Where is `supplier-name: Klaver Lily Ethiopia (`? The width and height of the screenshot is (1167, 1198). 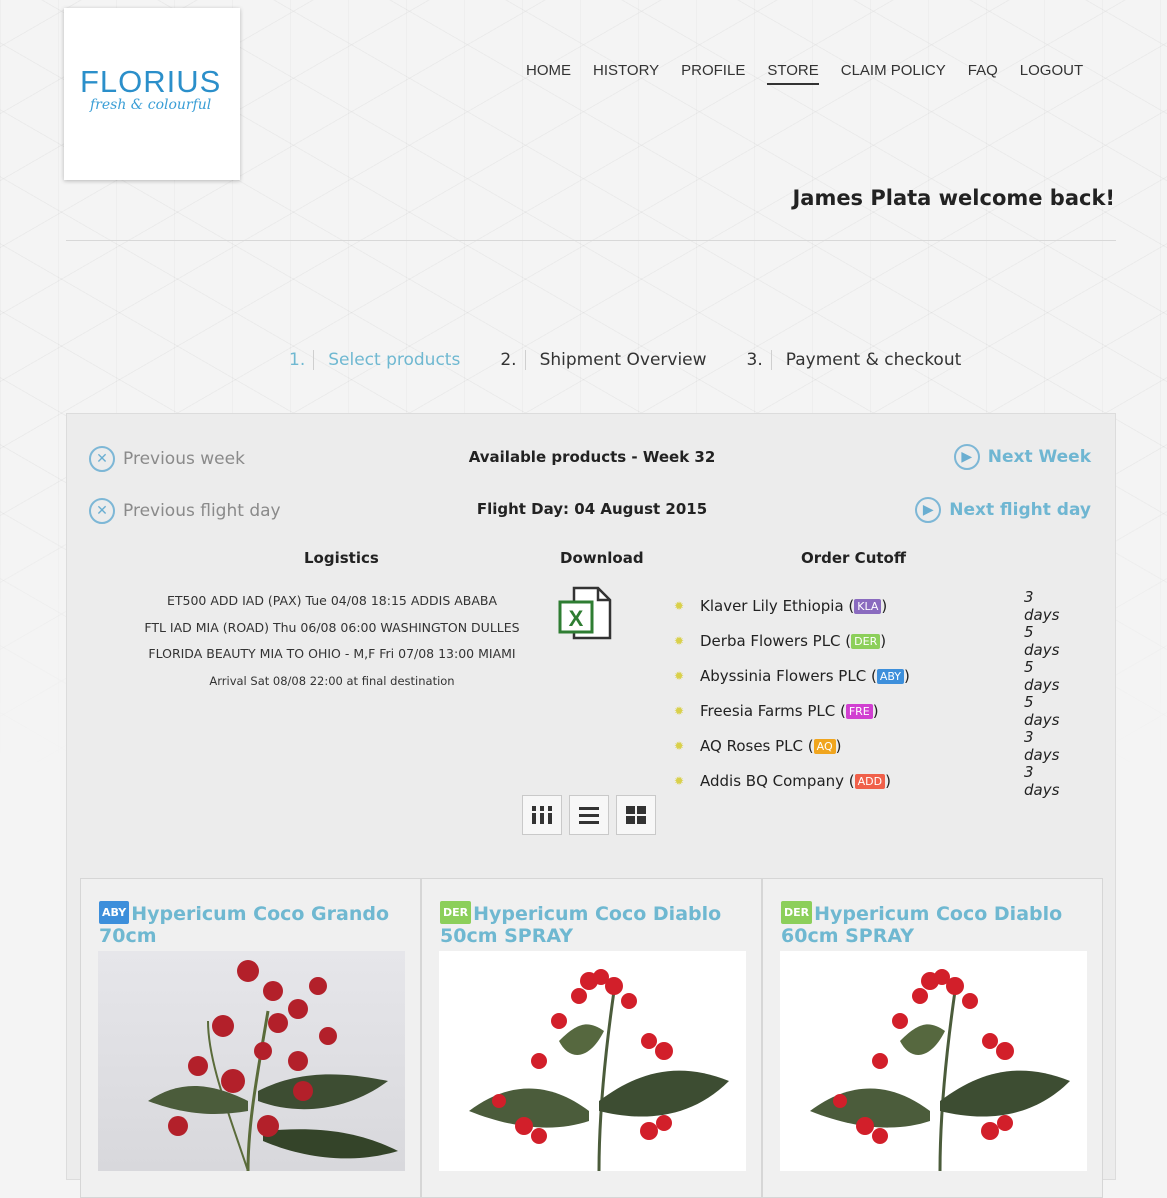 supplier-name: Klaver Lily Ethiopia ( is located at coordinates (777, 605).